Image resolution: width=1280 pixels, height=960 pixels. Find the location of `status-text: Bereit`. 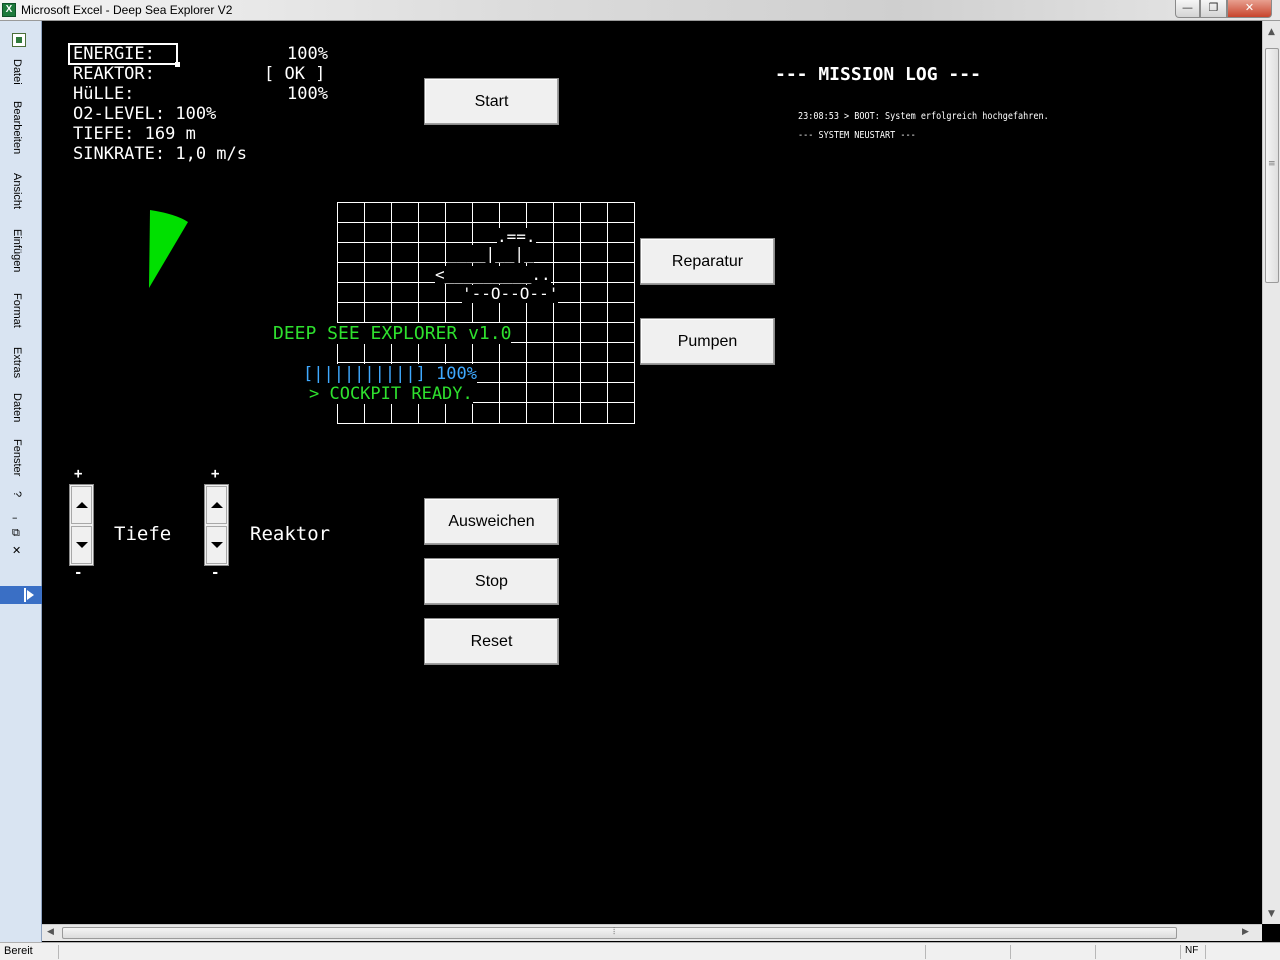

status-text: Bereit is located at coordinates (18, 951).